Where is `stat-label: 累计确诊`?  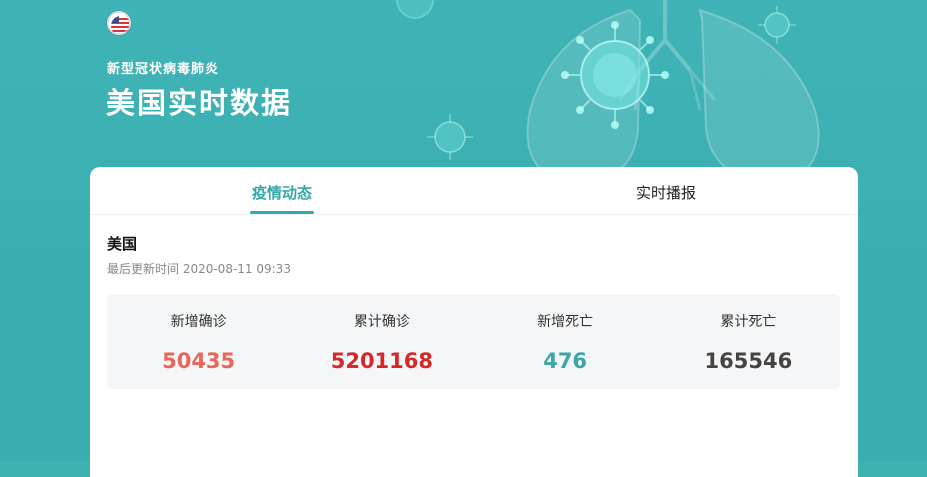 stat-label: 累计确诊 is located at coordinates (381, 322).